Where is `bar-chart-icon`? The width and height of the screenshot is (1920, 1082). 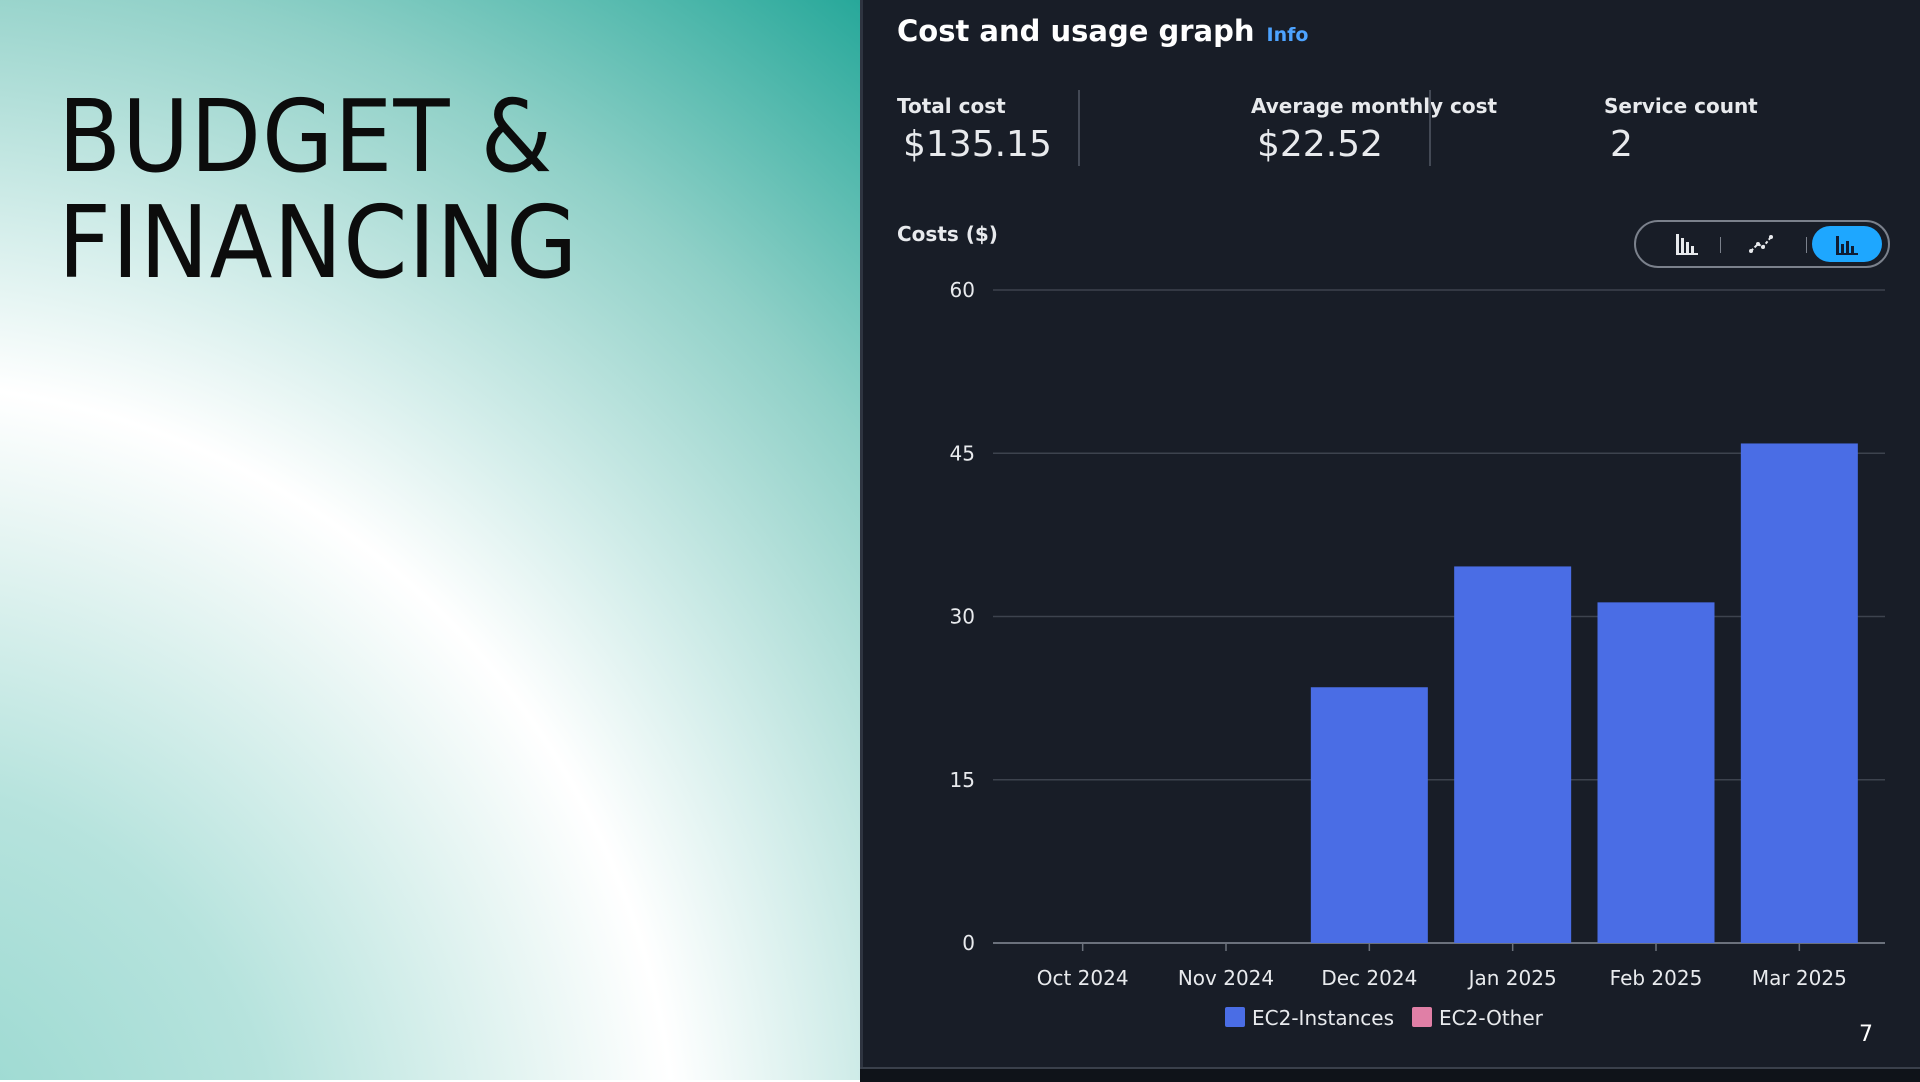 bar-chart-icon is located at coordinates (1687, 244).